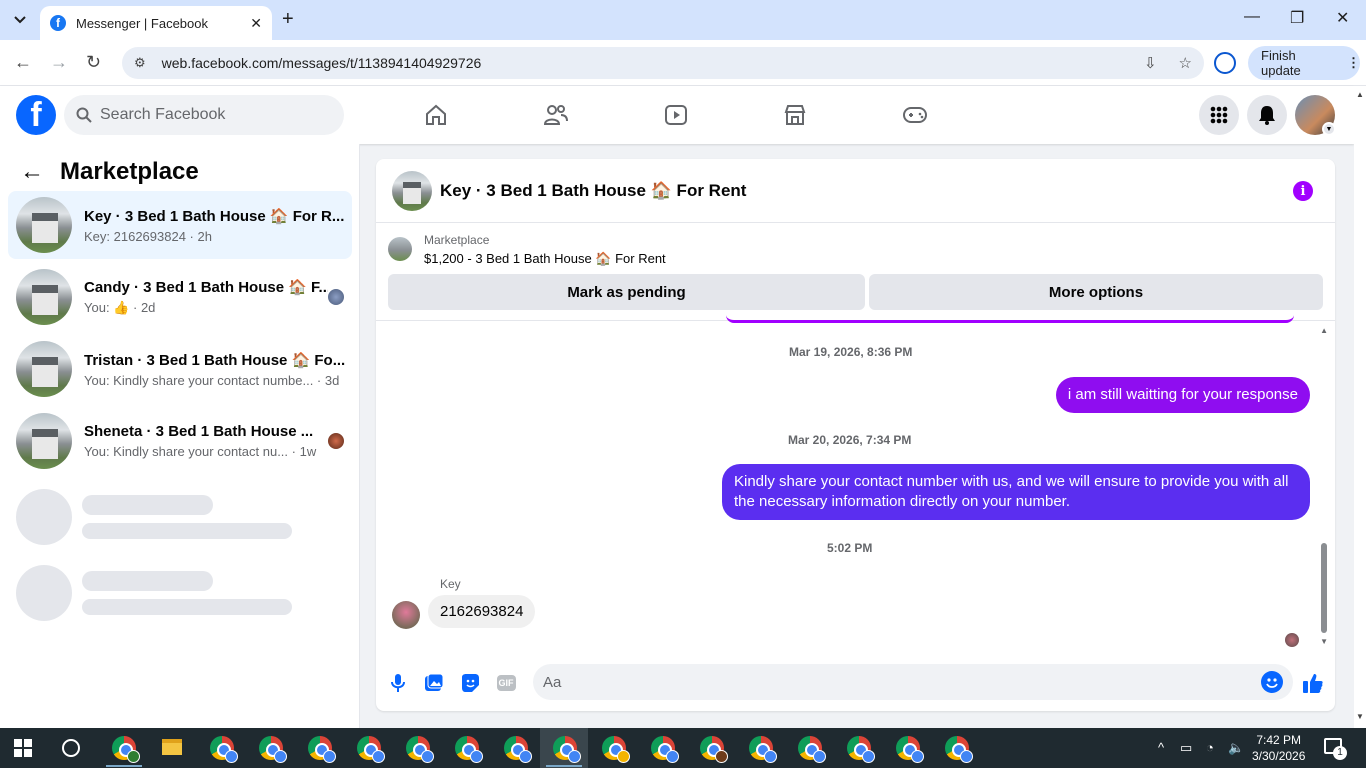 This screenshot has width=1366, height=768. Describe the element at coordinates (84, 115) in the screenshot. I see `search-icon` at that location.